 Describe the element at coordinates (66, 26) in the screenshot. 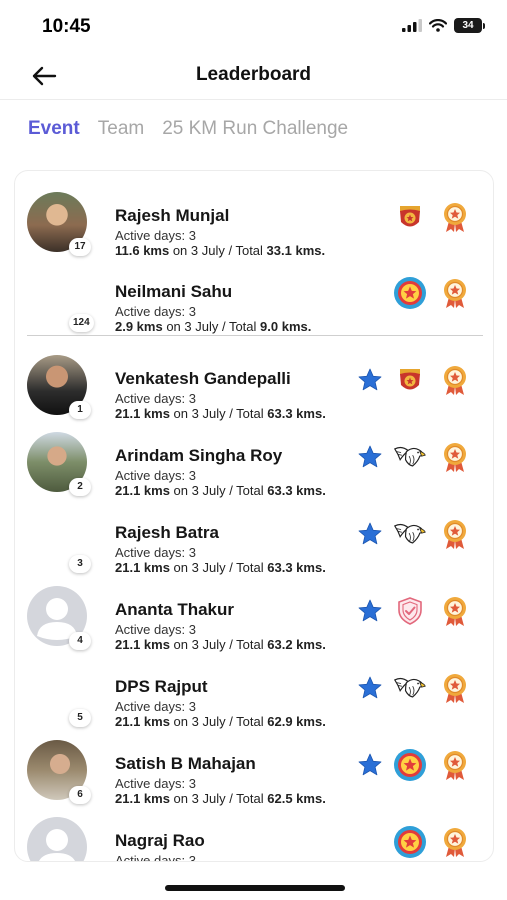

I see `status-time: 10:45` at that location.